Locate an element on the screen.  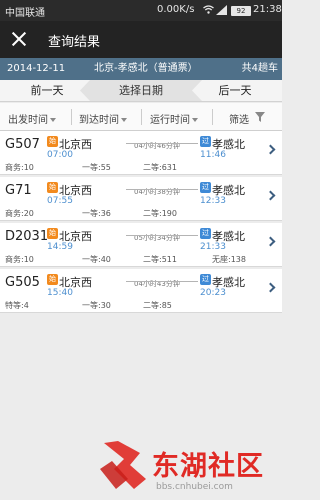
seat-first-class: 一等:55 is located at coordinates (96, 167).